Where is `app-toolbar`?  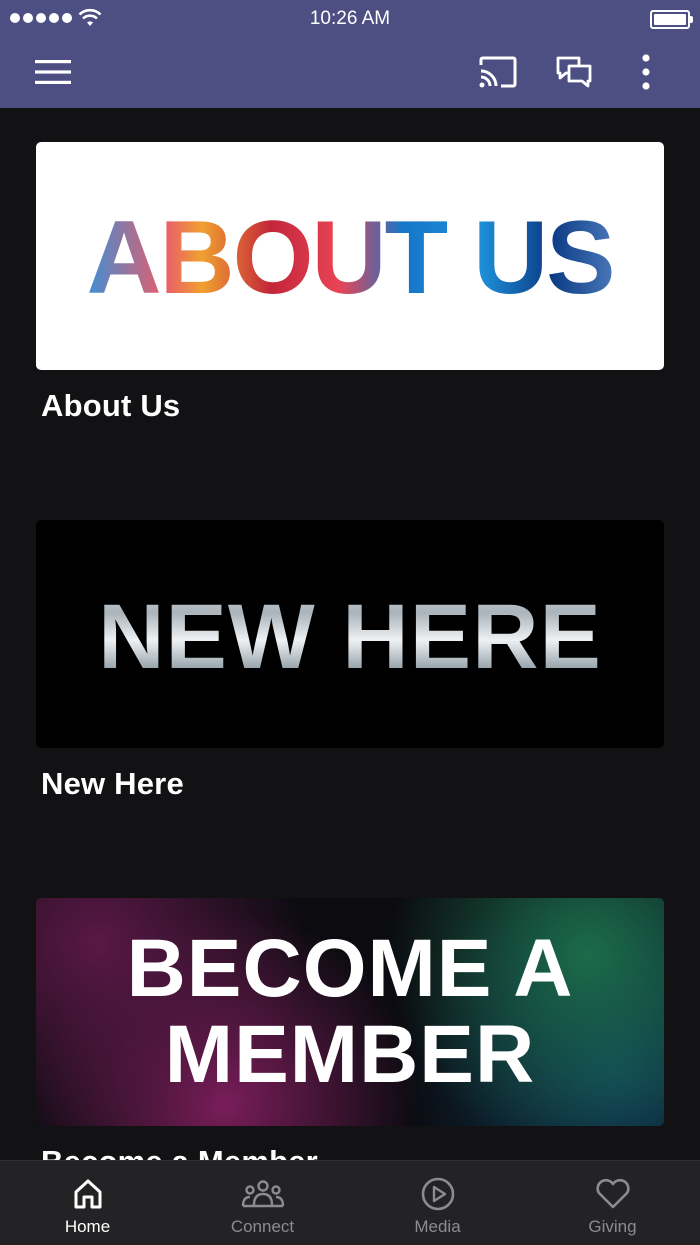
app-toolbar is located at coordinates (350, 72).